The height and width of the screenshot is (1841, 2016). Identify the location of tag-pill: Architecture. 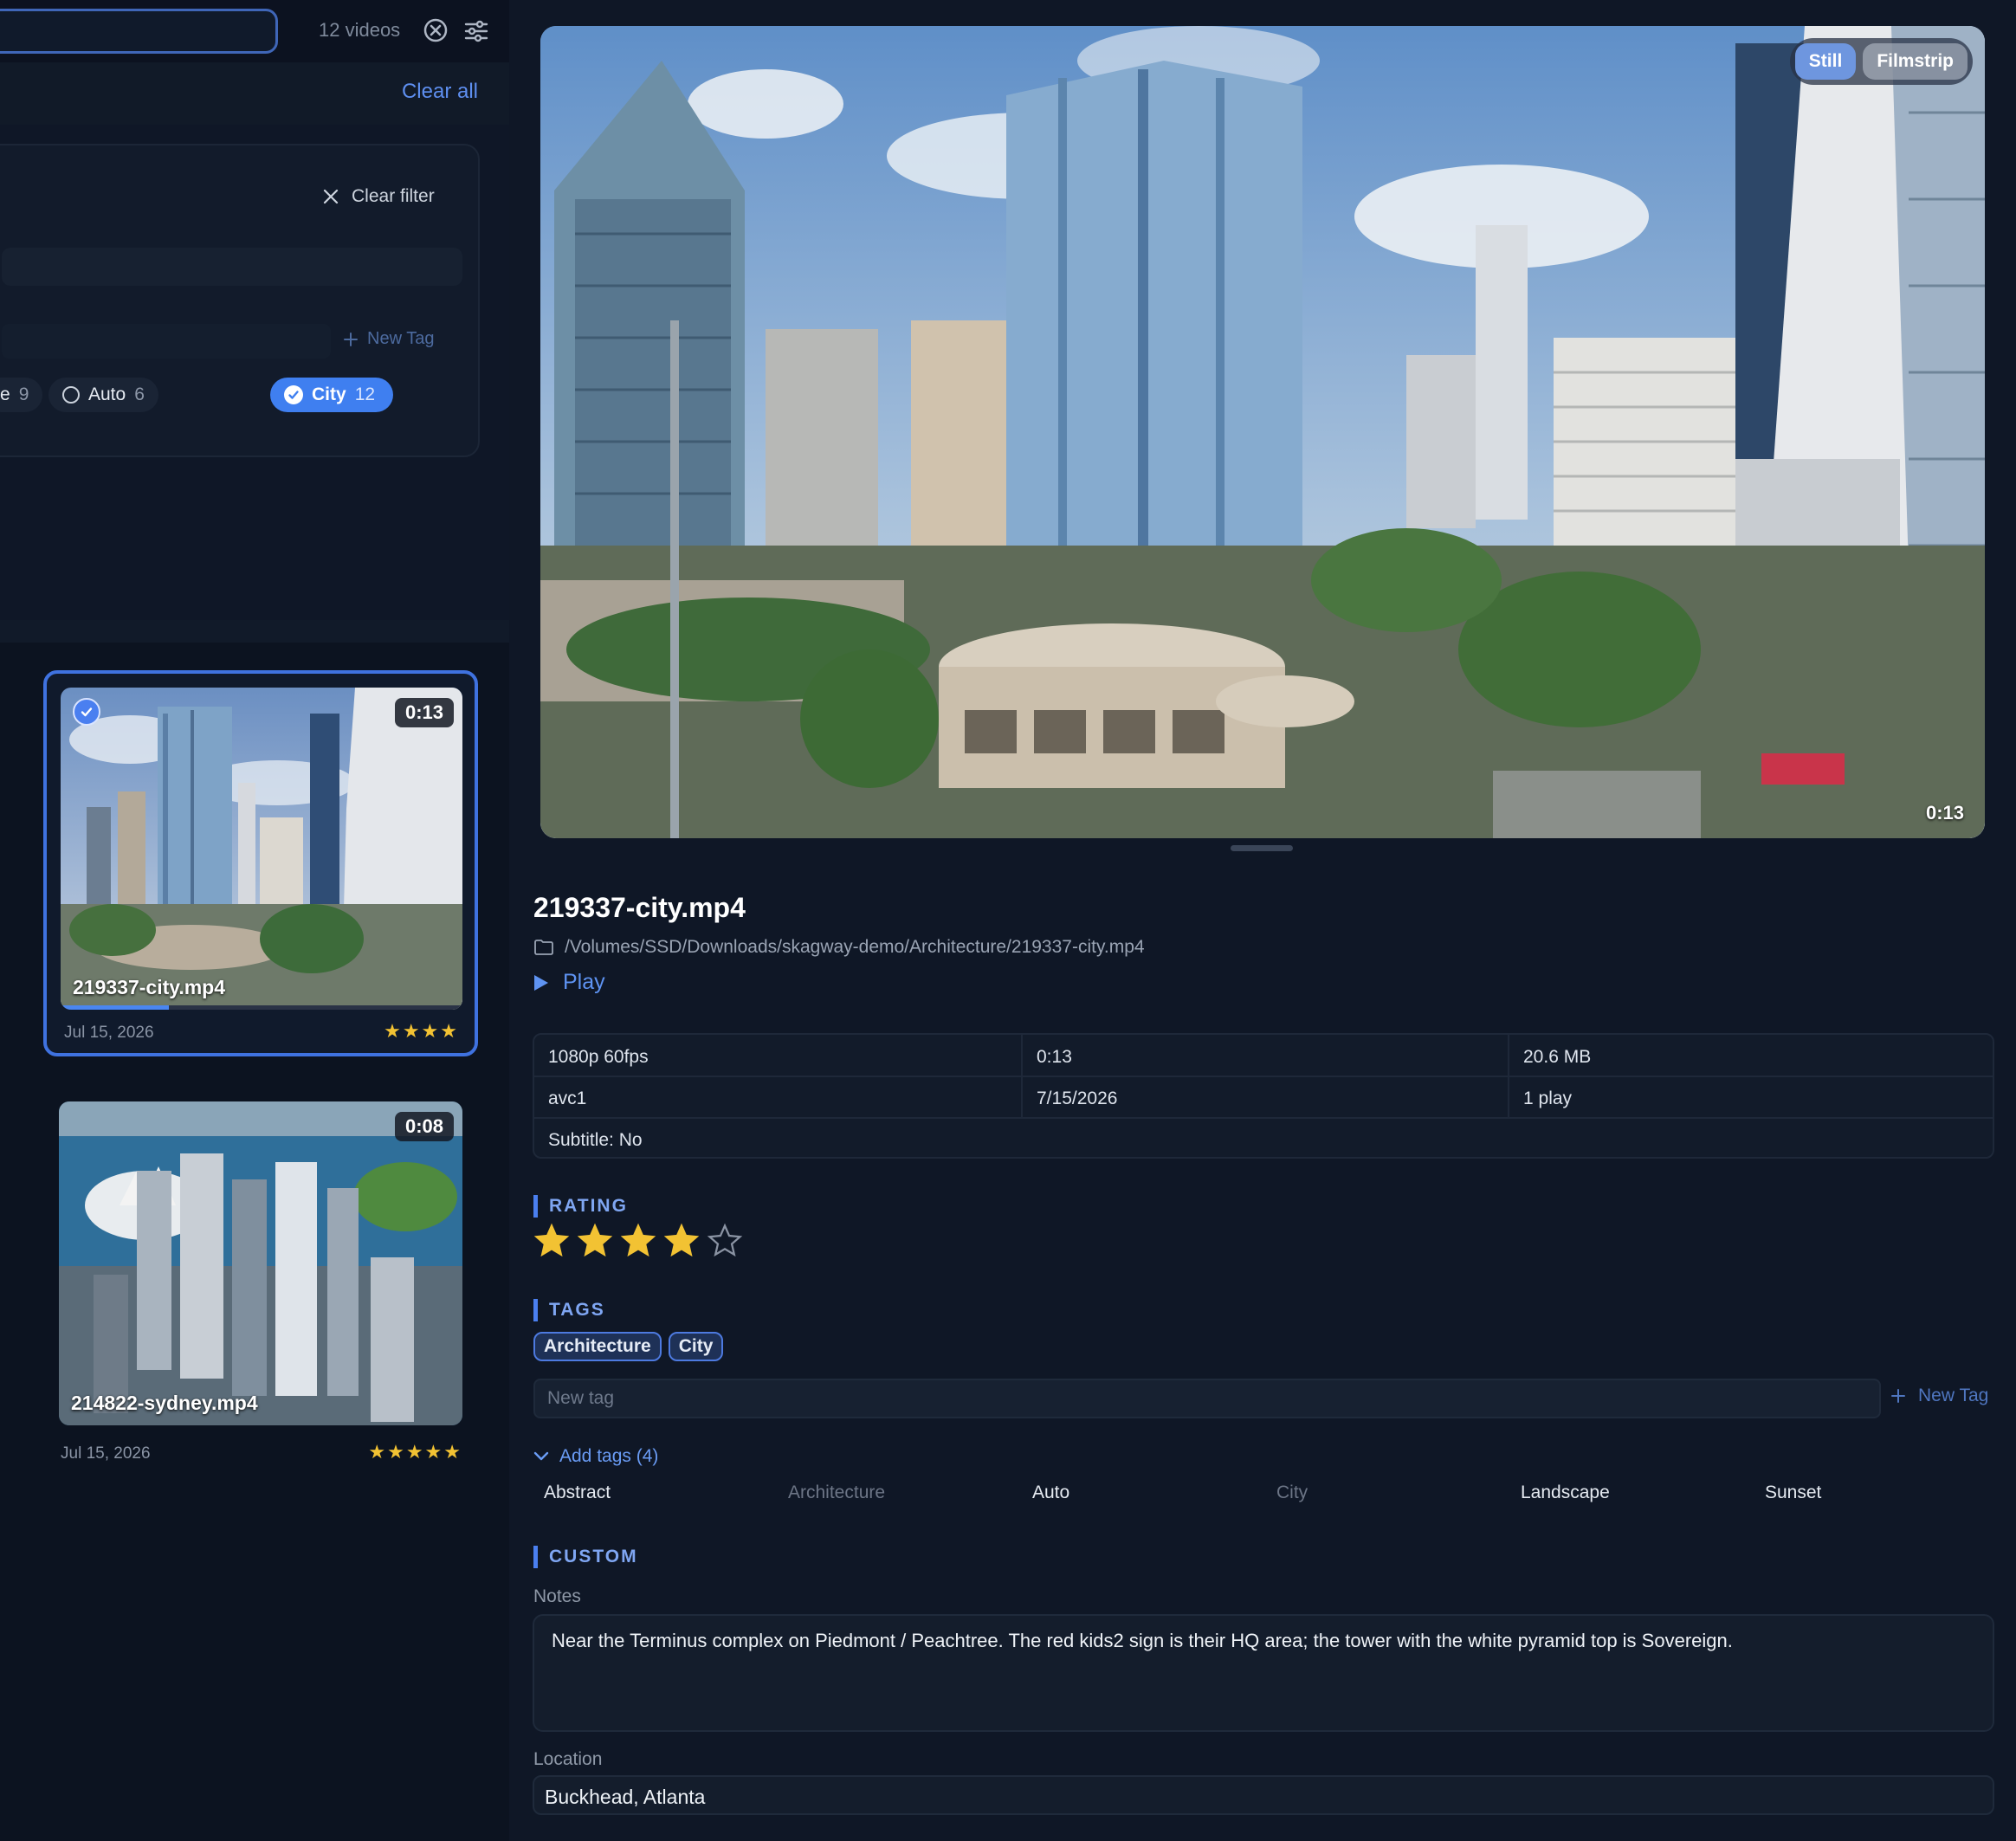
(597, 1346).